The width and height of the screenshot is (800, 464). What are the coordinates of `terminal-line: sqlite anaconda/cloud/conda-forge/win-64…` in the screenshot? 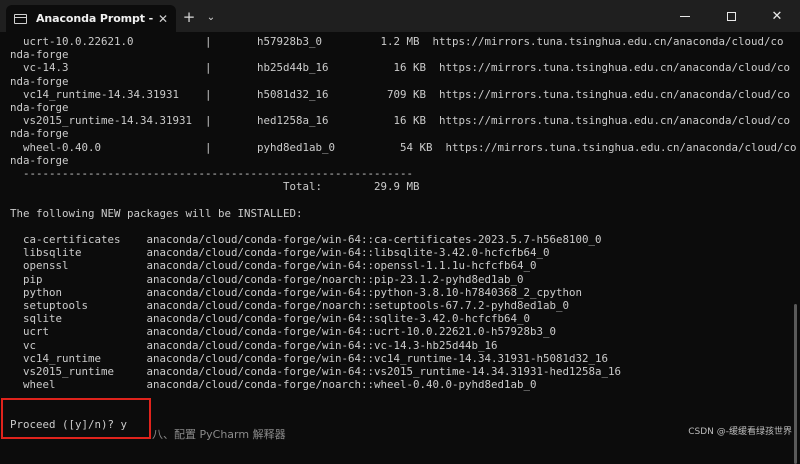 It's located at (270, 319).